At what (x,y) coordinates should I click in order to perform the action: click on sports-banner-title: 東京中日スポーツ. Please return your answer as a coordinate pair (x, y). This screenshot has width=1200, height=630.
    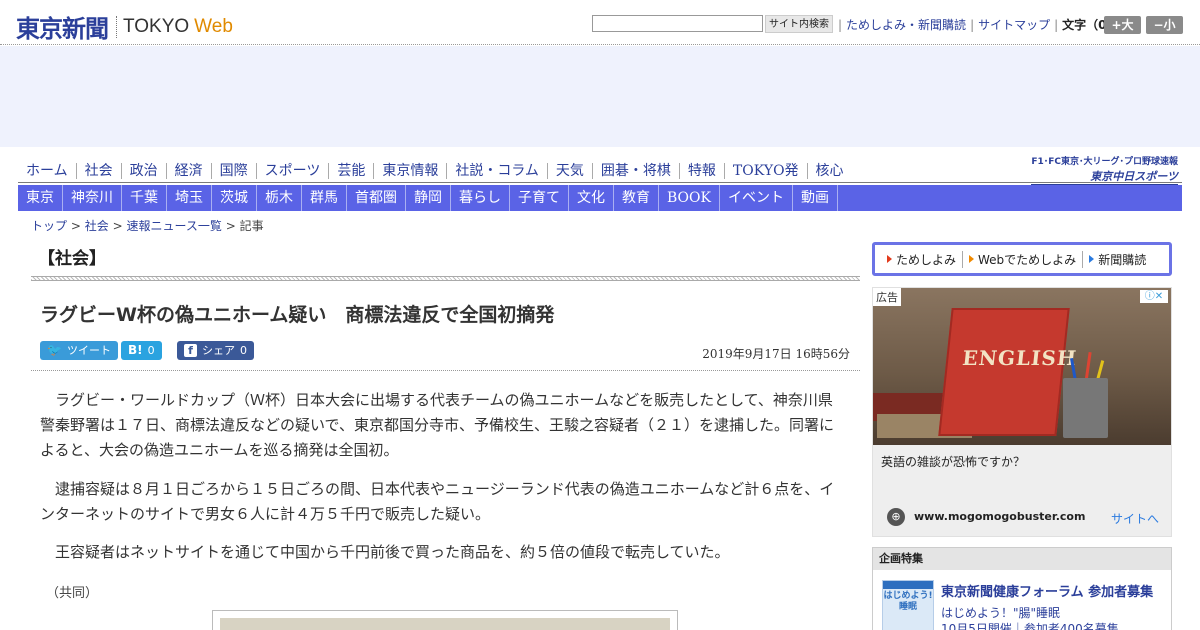
    Looking at the image, I should click on (1104, 177).